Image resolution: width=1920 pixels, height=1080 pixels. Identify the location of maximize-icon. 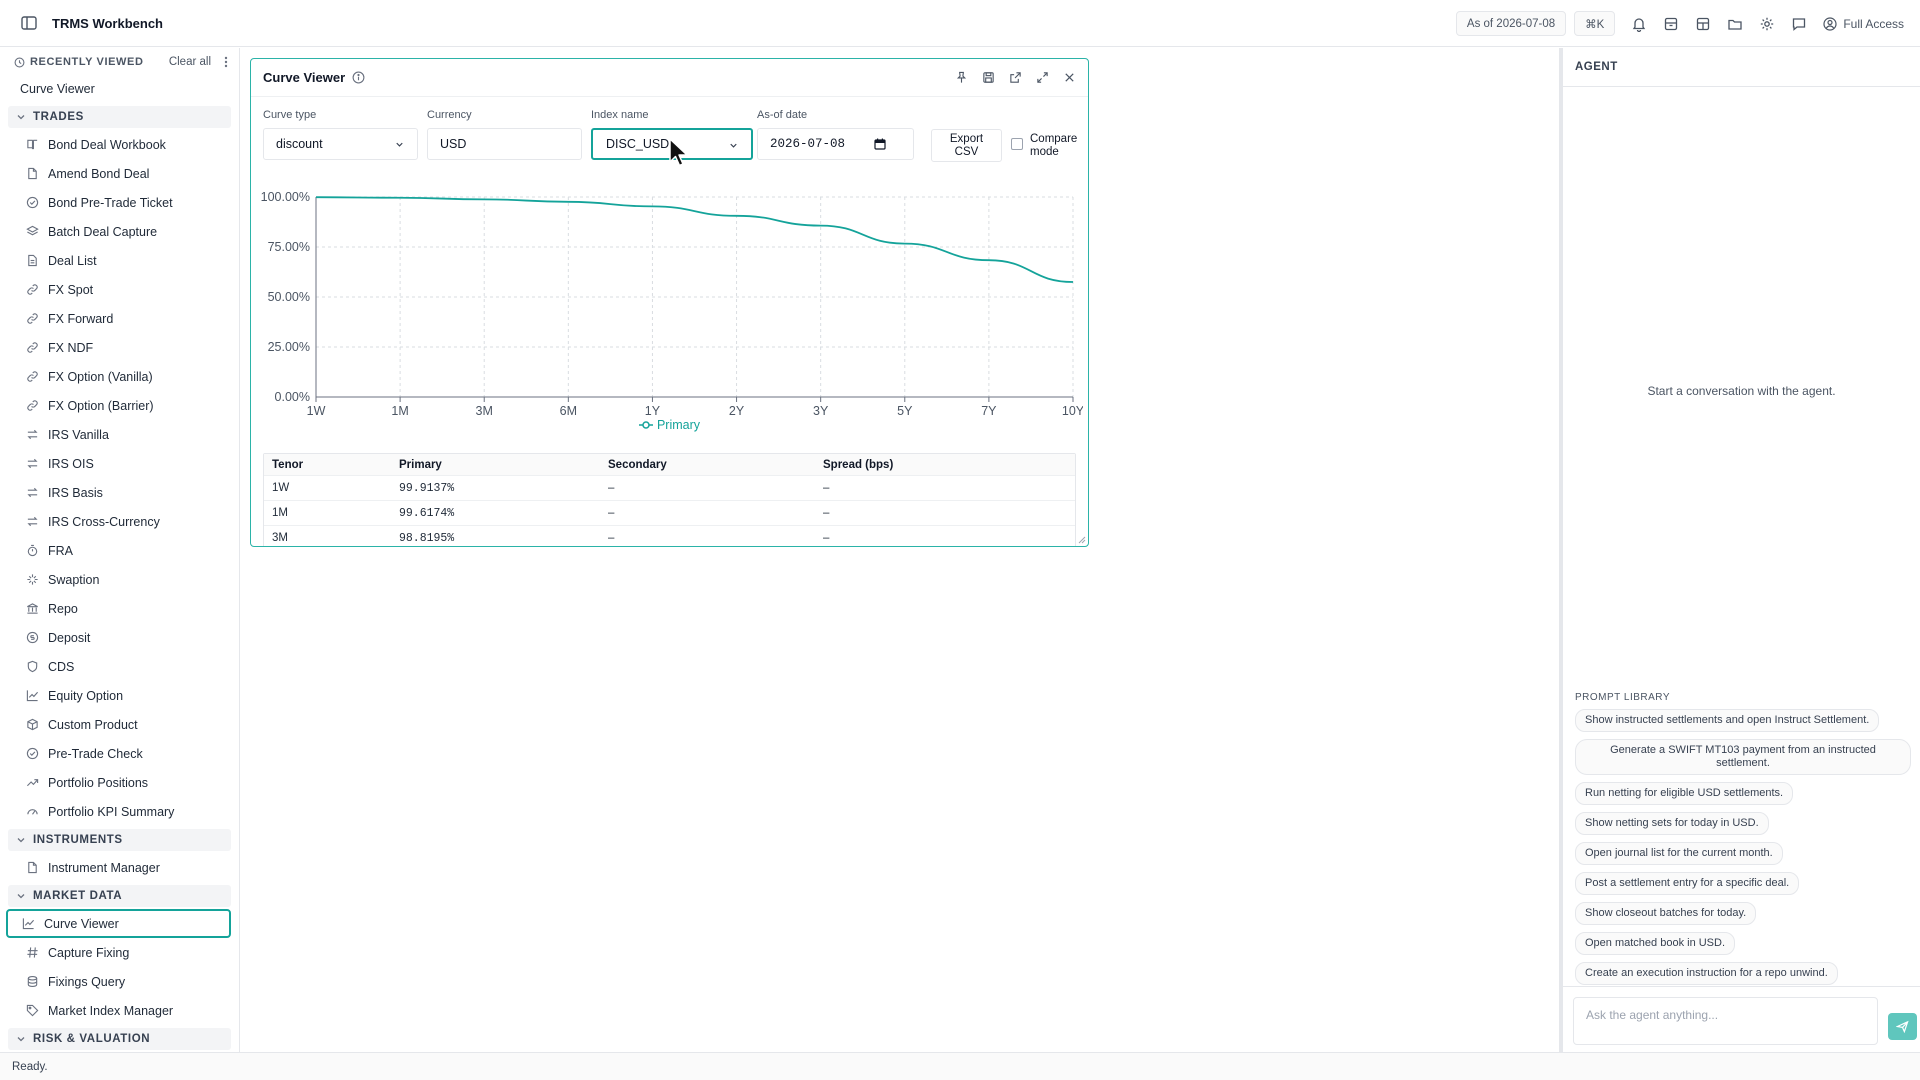
(1042, 77).